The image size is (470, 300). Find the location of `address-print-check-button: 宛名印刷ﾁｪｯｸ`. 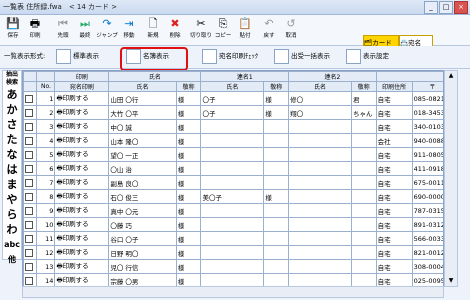

address-print-check-button: 宛名印刷ﾁｪｯｸ is located at coordinates (230, 56).